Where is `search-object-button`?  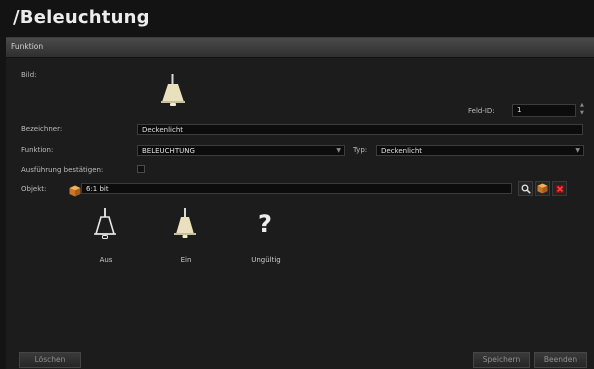 search-object-button is located at coordinates (525, 188).